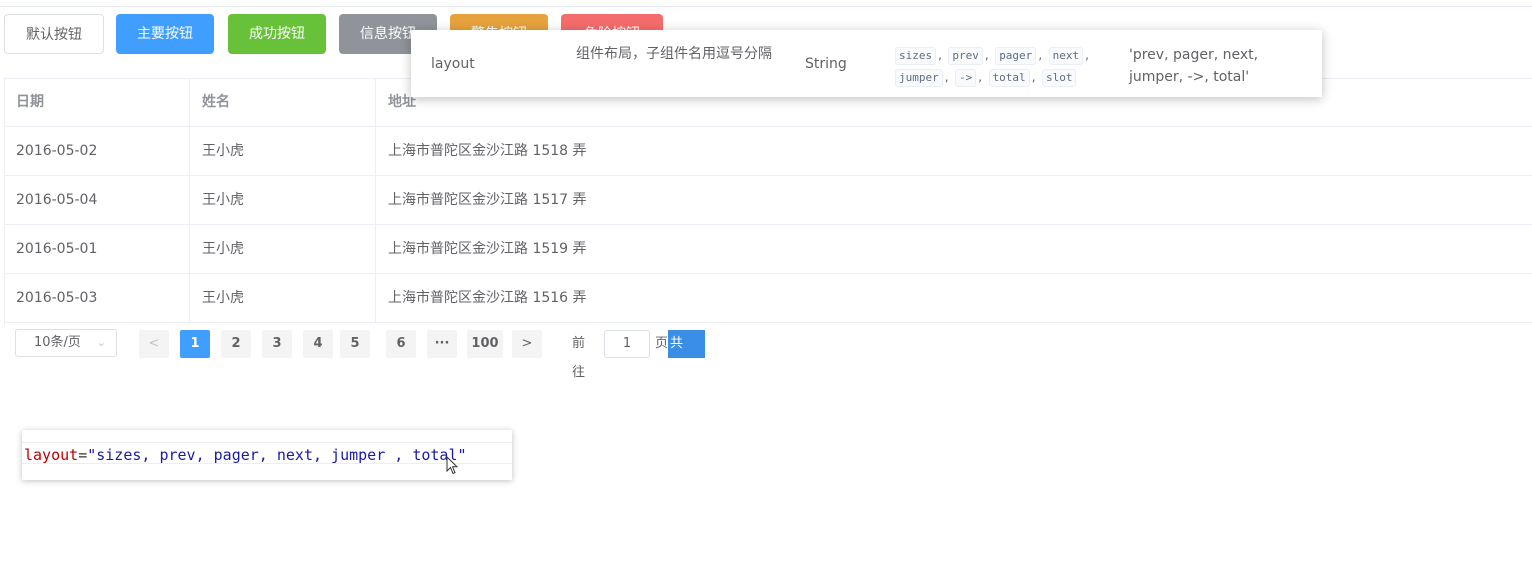 The width and height of the screenshot is (1532, 581). I want to click on goto-prefix: 前往, so click(579, 358).